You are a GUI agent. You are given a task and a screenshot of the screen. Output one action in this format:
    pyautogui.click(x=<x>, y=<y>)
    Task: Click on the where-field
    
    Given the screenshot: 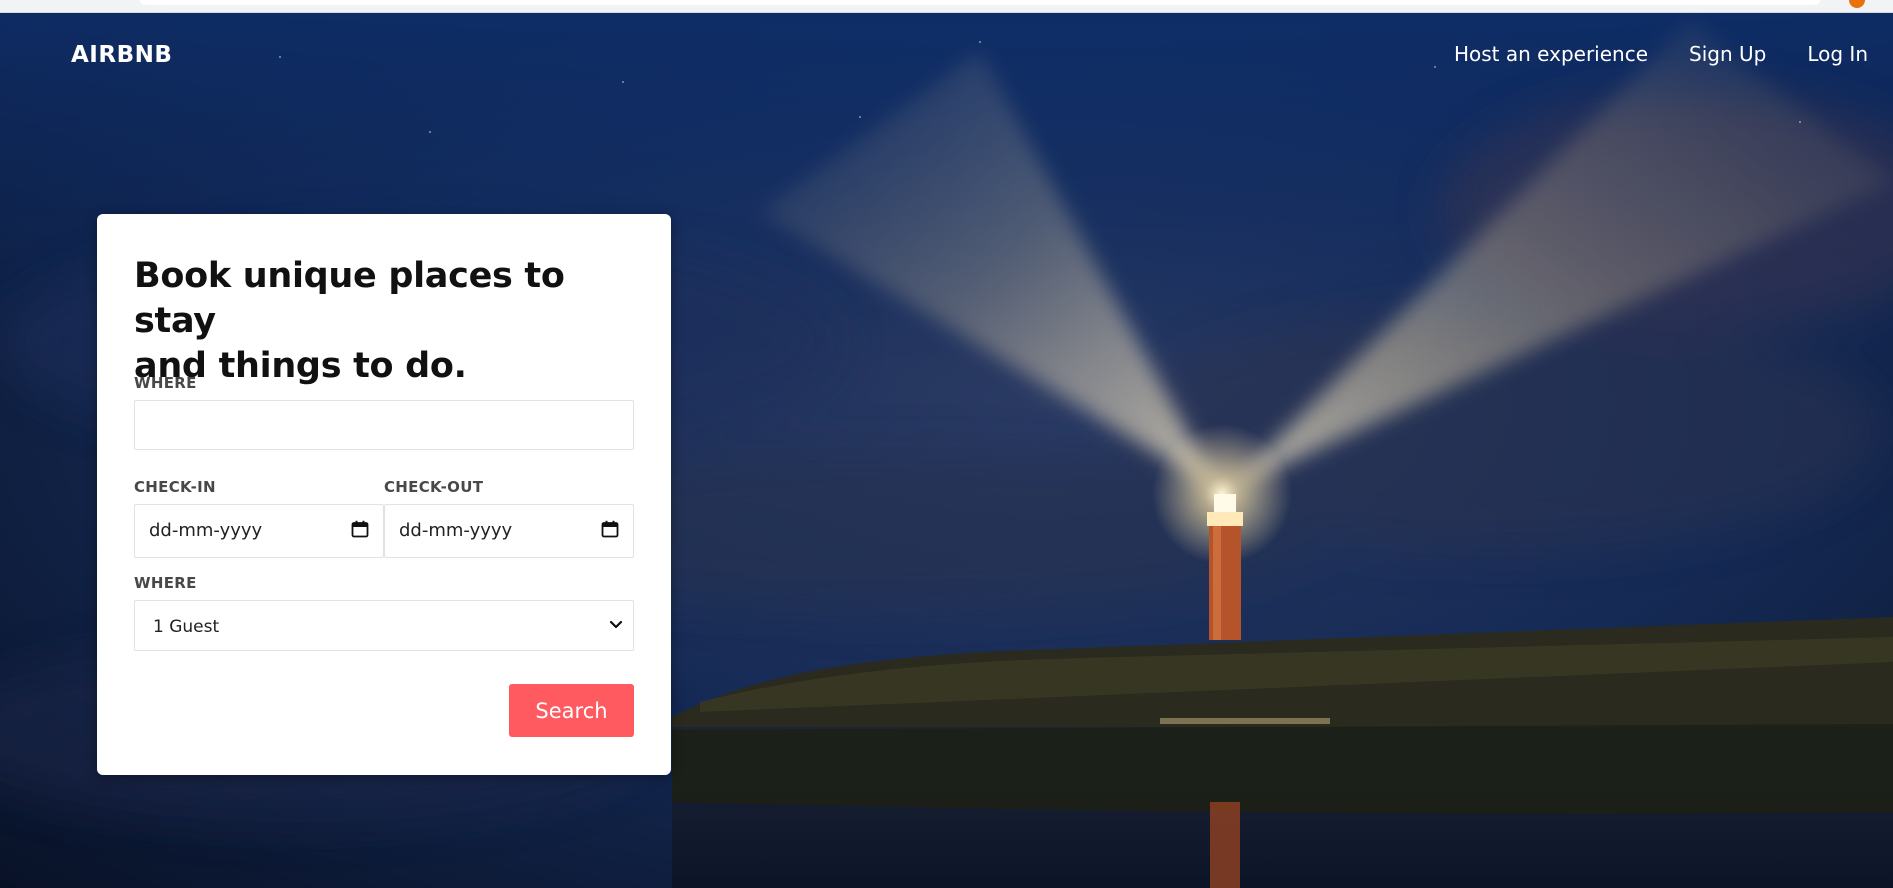 What is the action you would take?
    pyautogui.click(x=384, y=425)
    